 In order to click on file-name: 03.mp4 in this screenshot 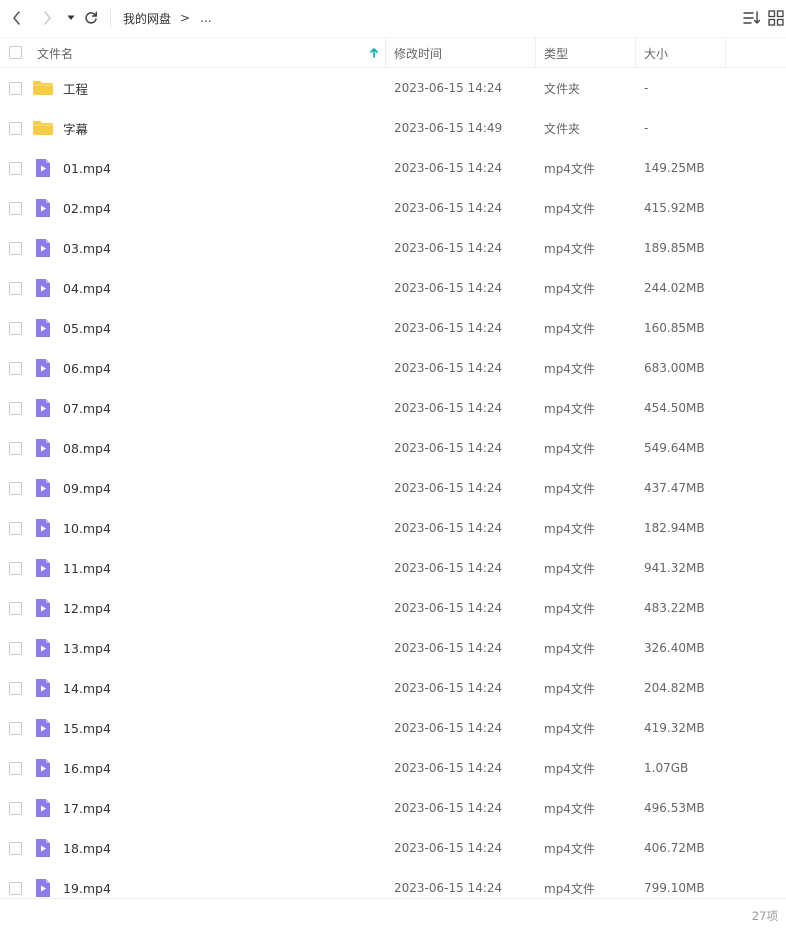, I will do `click(87, 248)`.